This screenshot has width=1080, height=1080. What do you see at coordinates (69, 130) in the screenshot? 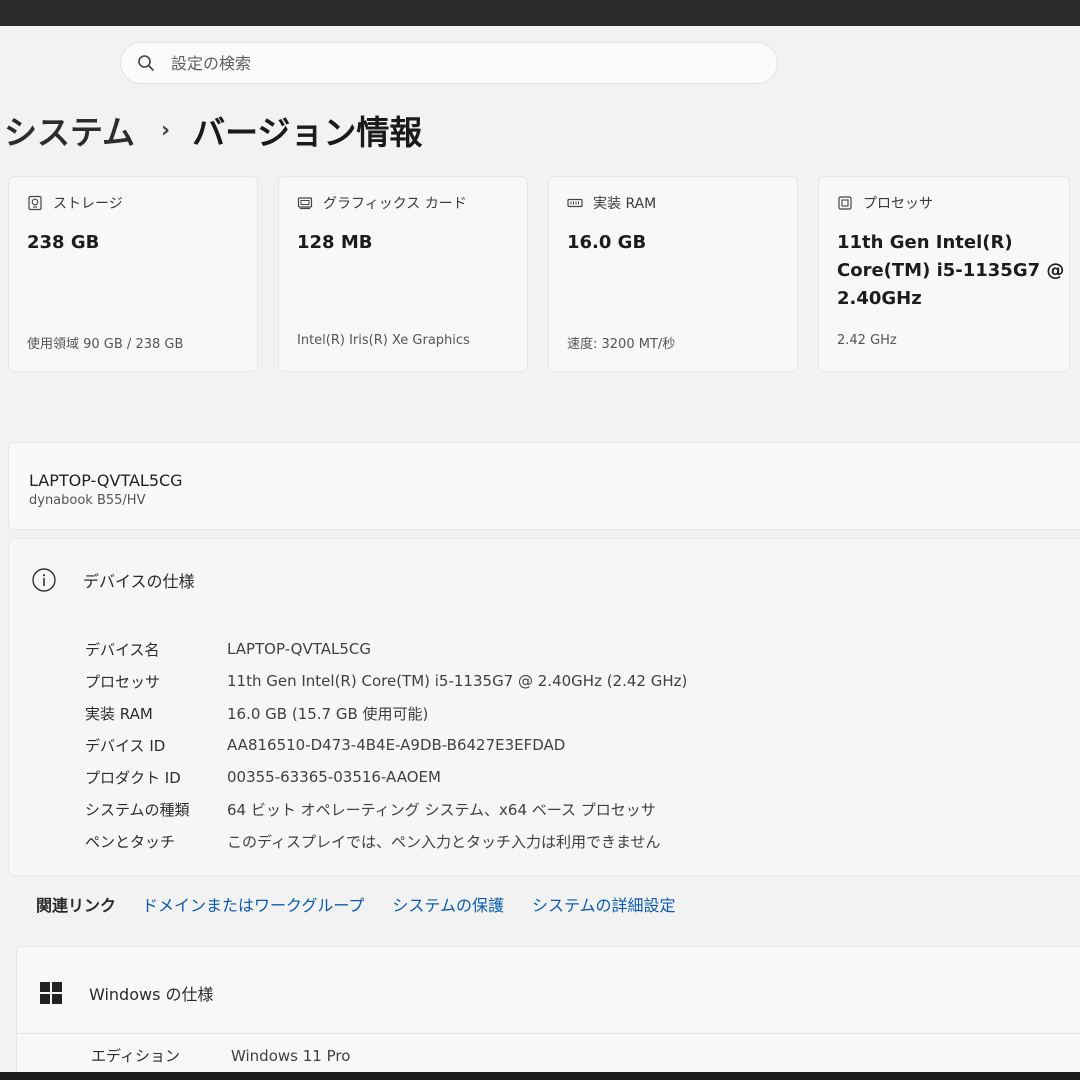
I see `breadcrumb-parent: システム` at bounding box center [69, 130].